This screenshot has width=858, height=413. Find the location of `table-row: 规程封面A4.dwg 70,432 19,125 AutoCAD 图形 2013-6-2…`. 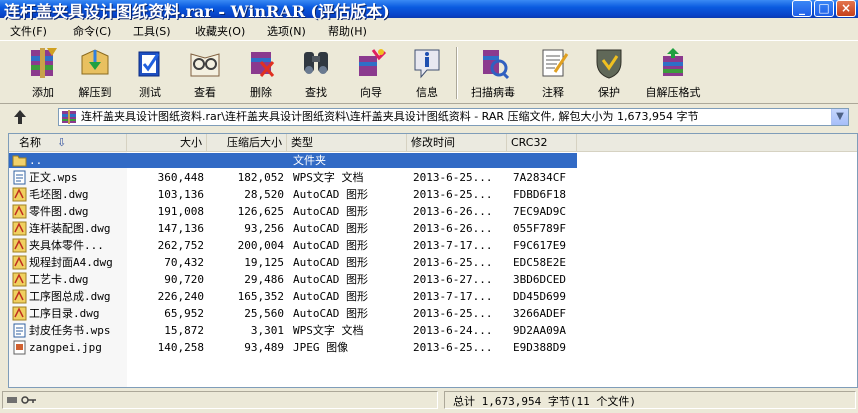

table-row: 规程封面A4.dwg 70,432 19,125 AutoCAD 图形 2013-6-2… is located at coordinates (433, 262).